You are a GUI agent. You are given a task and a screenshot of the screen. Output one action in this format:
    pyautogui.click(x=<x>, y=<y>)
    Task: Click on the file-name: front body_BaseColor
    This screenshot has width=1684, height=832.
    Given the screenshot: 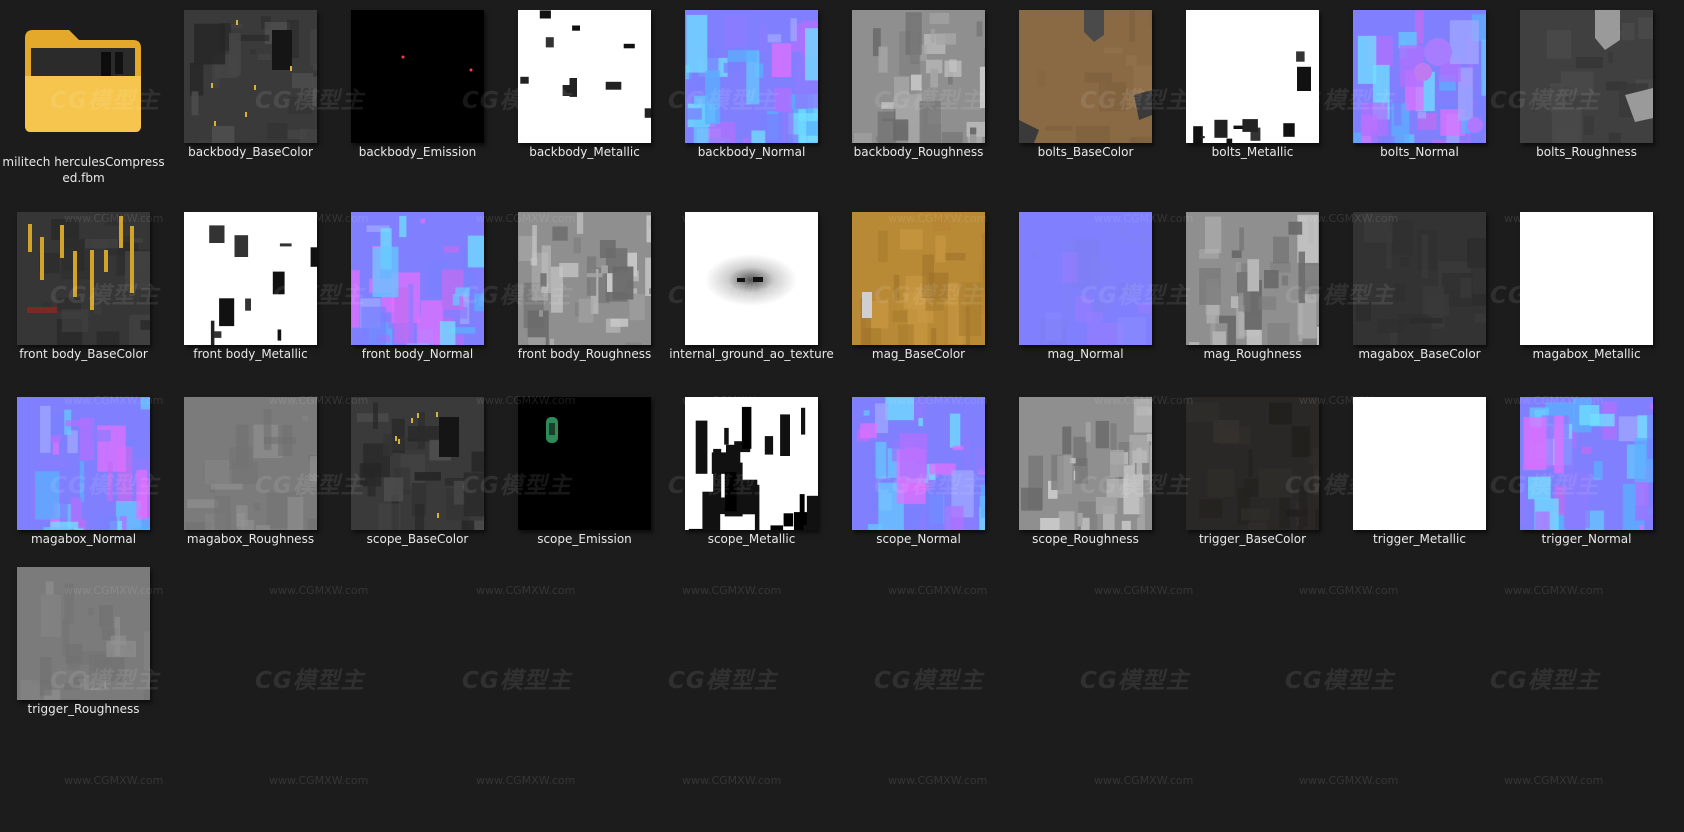 What is the action you would take?
    pyautogui.click(x=83, y=354)
    